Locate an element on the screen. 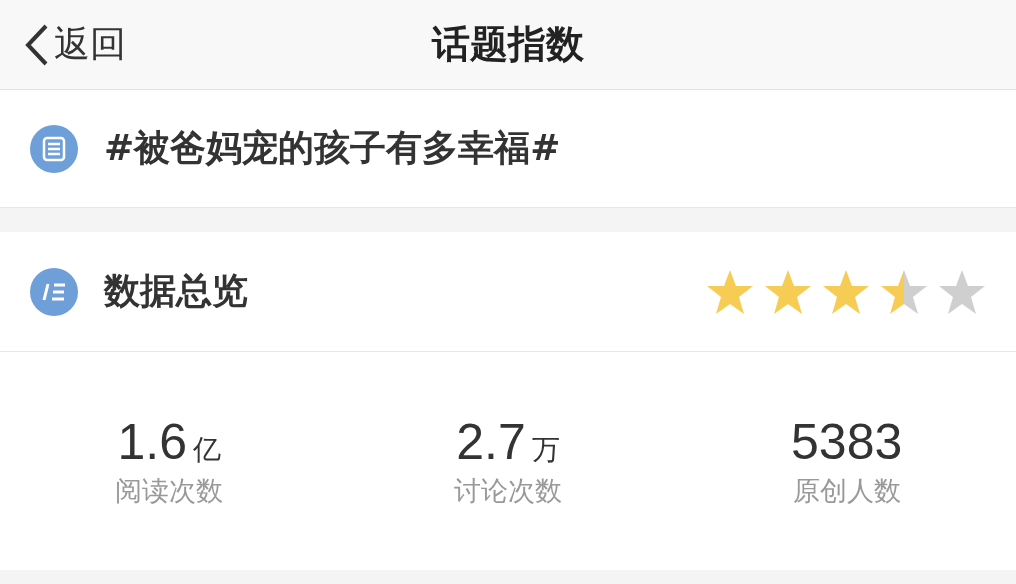 This screenshot has height=584, width=1016. topic-title: #被爸妈宠的孩子有多幸福# is located at coordinates (332, 148).